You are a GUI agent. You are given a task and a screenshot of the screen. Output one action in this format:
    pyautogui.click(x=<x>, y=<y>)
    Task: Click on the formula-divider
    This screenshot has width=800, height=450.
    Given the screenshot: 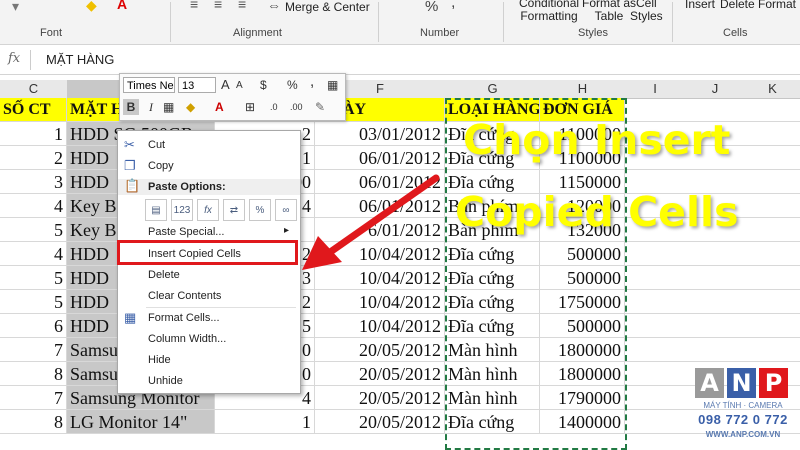 What is the action you would take?
    pyautogui.click(x=30, y=60)
    